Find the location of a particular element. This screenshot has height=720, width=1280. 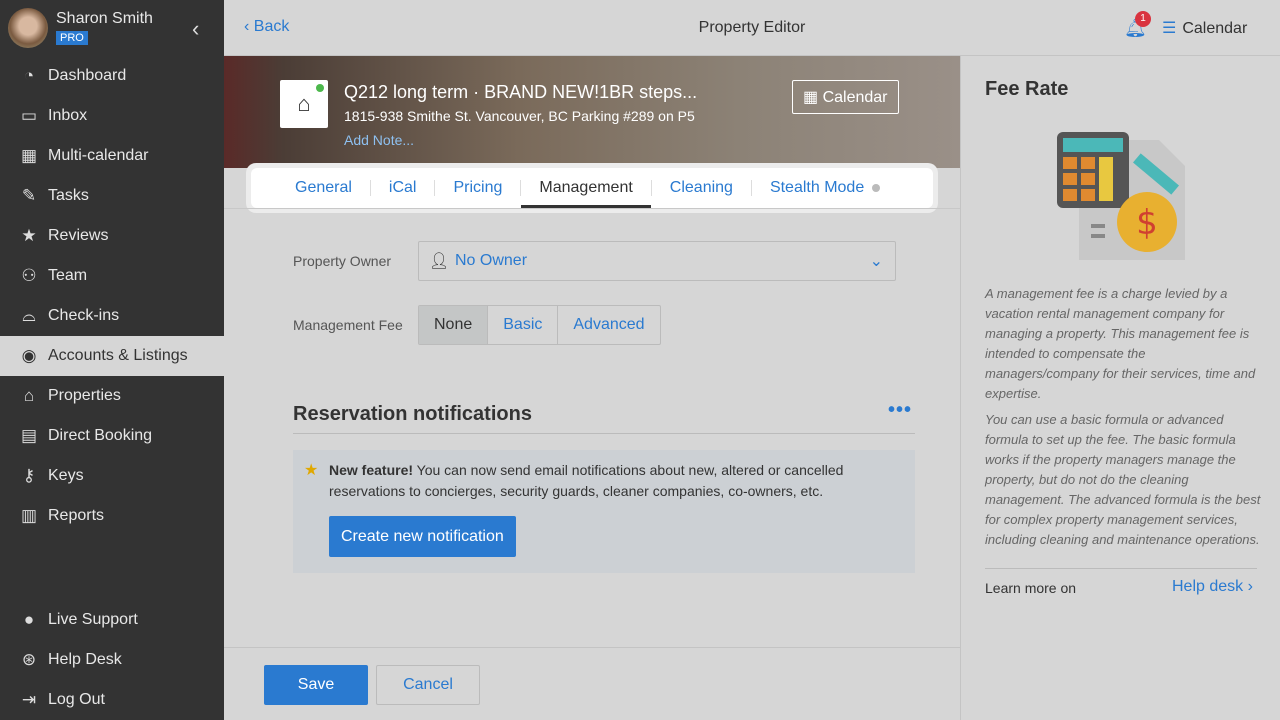

more-options-icon: ••• is located at coordinates (900, 410).